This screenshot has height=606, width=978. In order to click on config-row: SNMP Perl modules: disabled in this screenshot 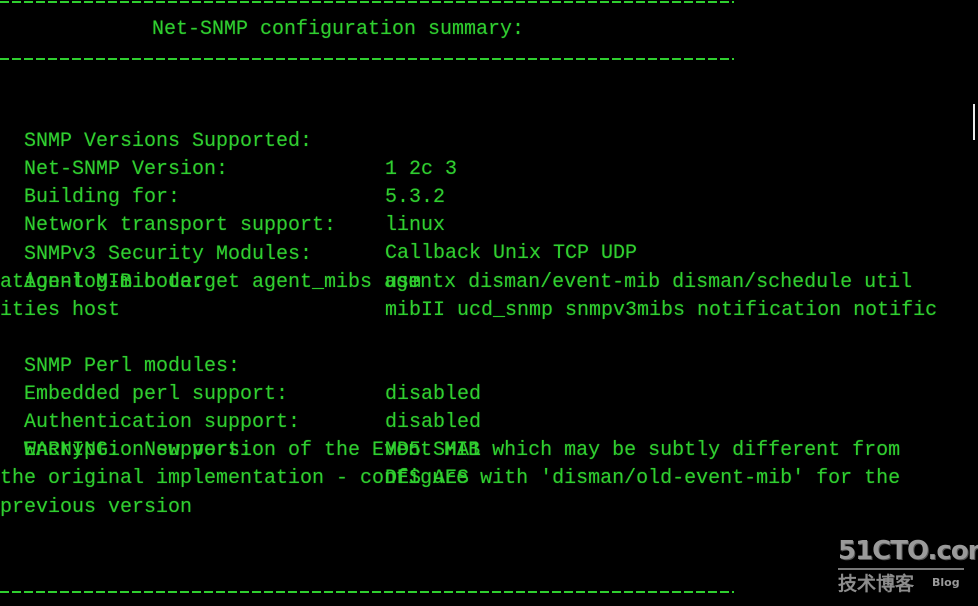, I will do `click(489, 365)`.